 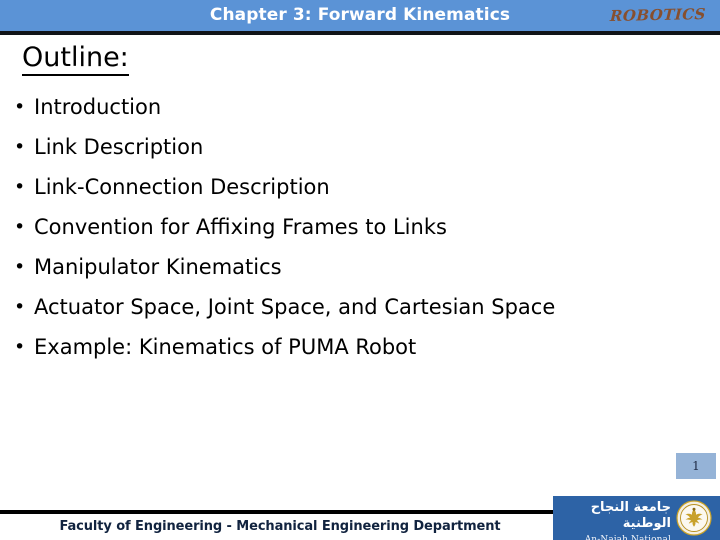 I want to click on list-item-label: Manipulator Kinematics, so click(x=158, y=267).